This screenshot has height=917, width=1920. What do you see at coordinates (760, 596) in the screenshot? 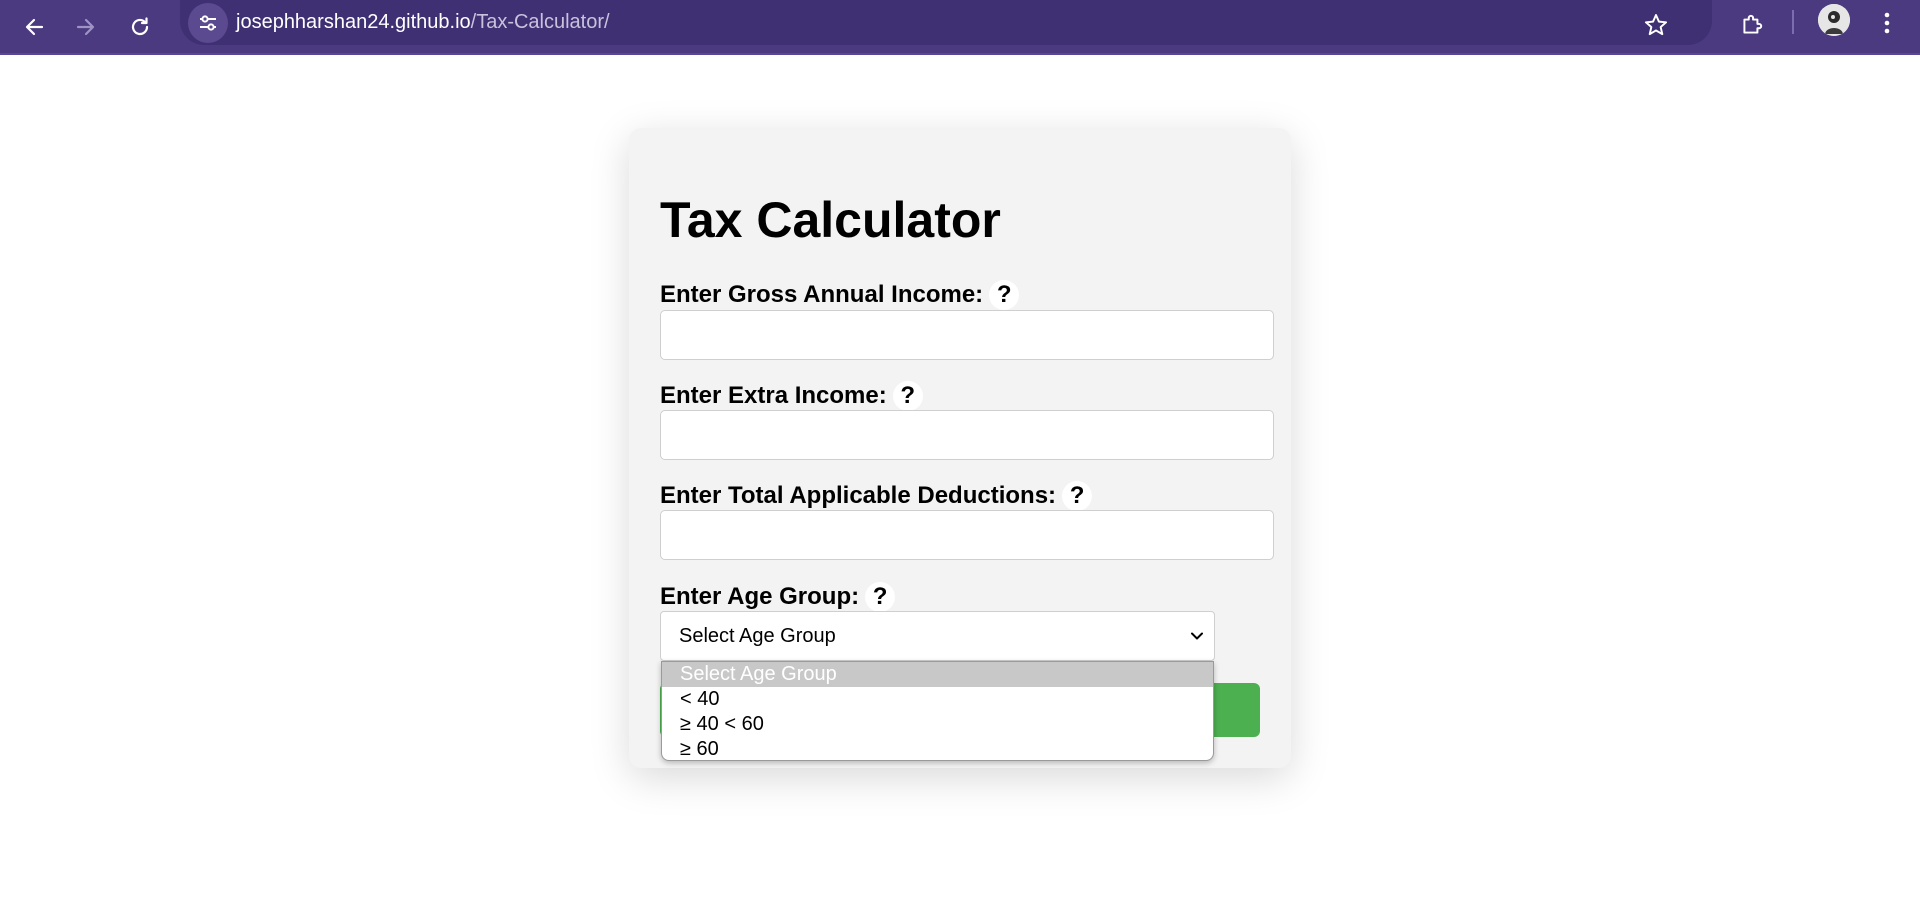
I see `age-group-label-text: Enter Age Group:` at bounding box center [760, 596].